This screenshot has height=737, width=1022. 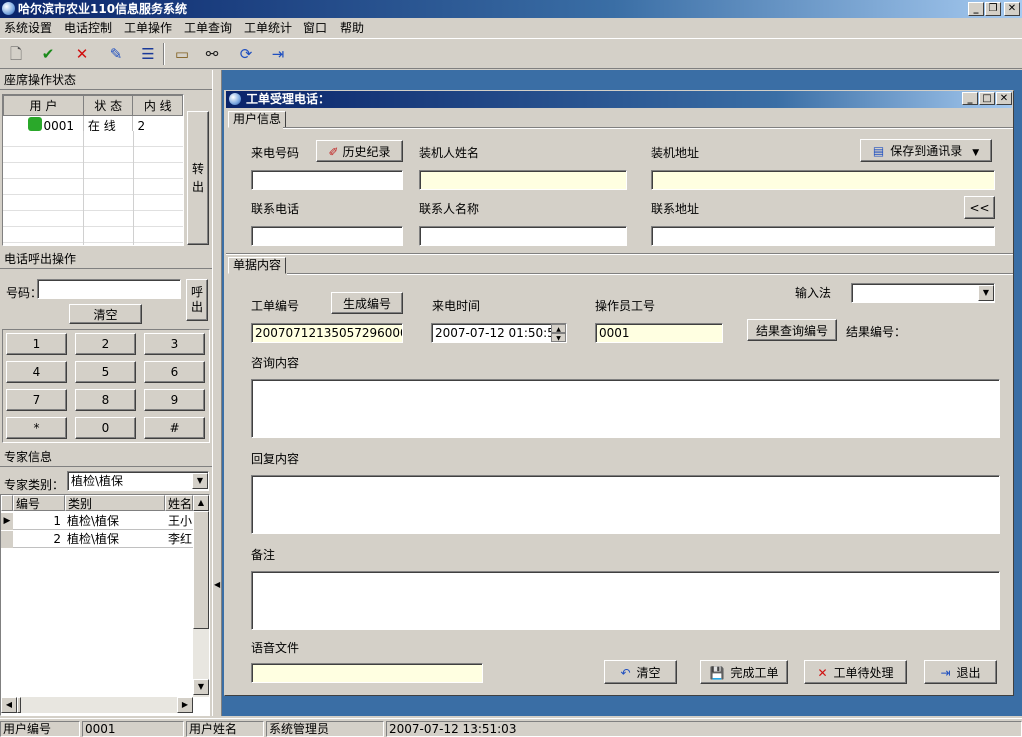 What do you see at coordinates (246, 54) in the screenshot?
I see `refresh-icon: ⟳` at bounding box center [246, 54].